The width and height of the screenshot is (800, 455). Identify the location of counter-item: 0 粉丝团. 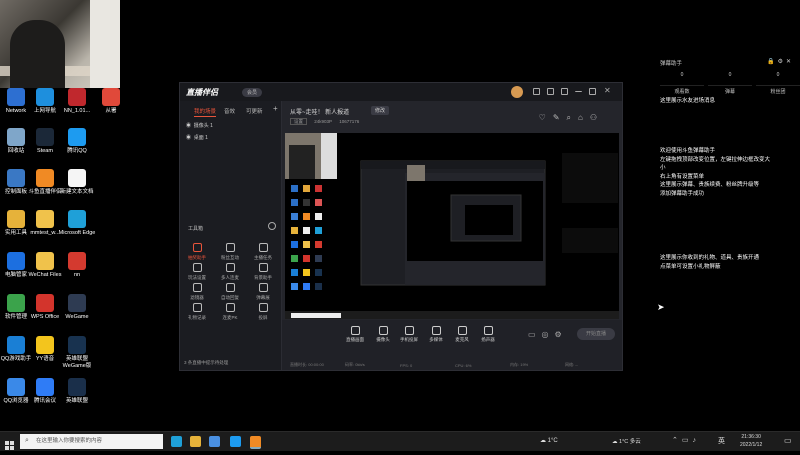
(778, 83).